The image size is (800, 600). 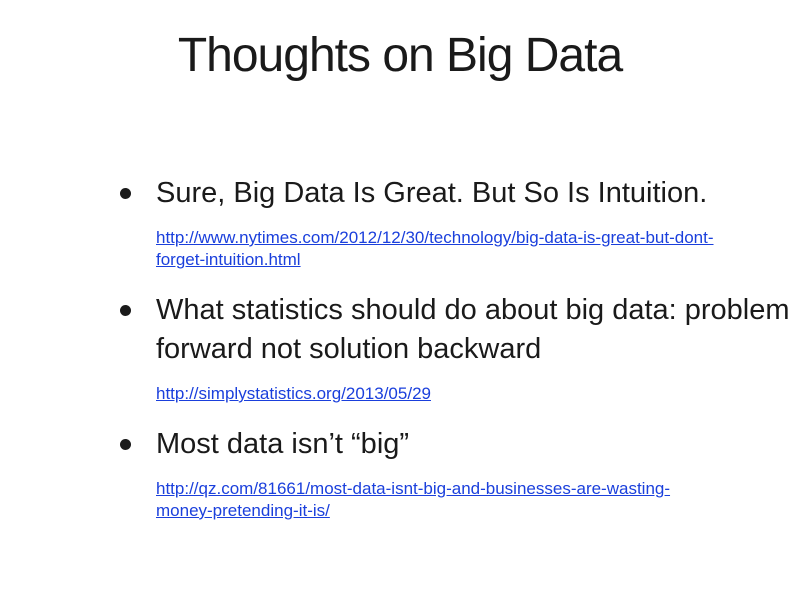 What do you see at coordinates (400, 55) in the screenshot?
I see `slide-title: Thoughts on Big Data` at bounding box center [400, 55].